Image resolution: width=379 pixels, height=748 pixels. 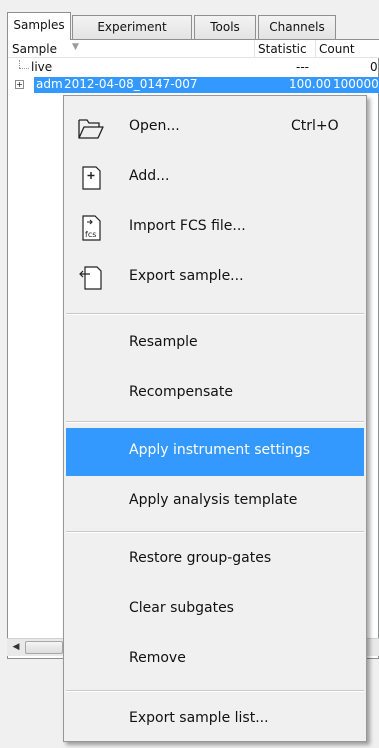 What do you see at coordinates (19, 84) in the screenshot?
I see `expand-icon: +` at bounding box center [19, 84].